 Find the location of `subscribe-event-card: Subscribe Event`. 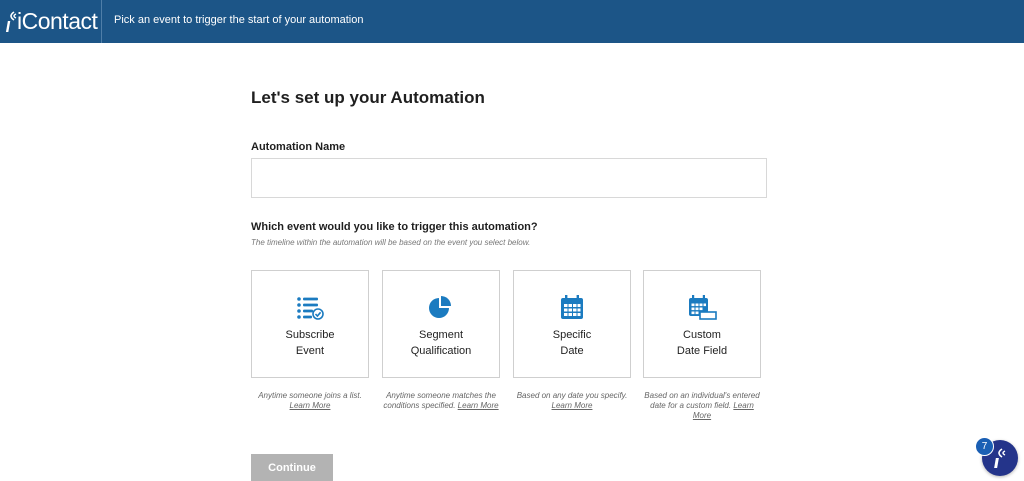

subscribe-event-card: Subscribe Event is located at coordinates (310, 324).